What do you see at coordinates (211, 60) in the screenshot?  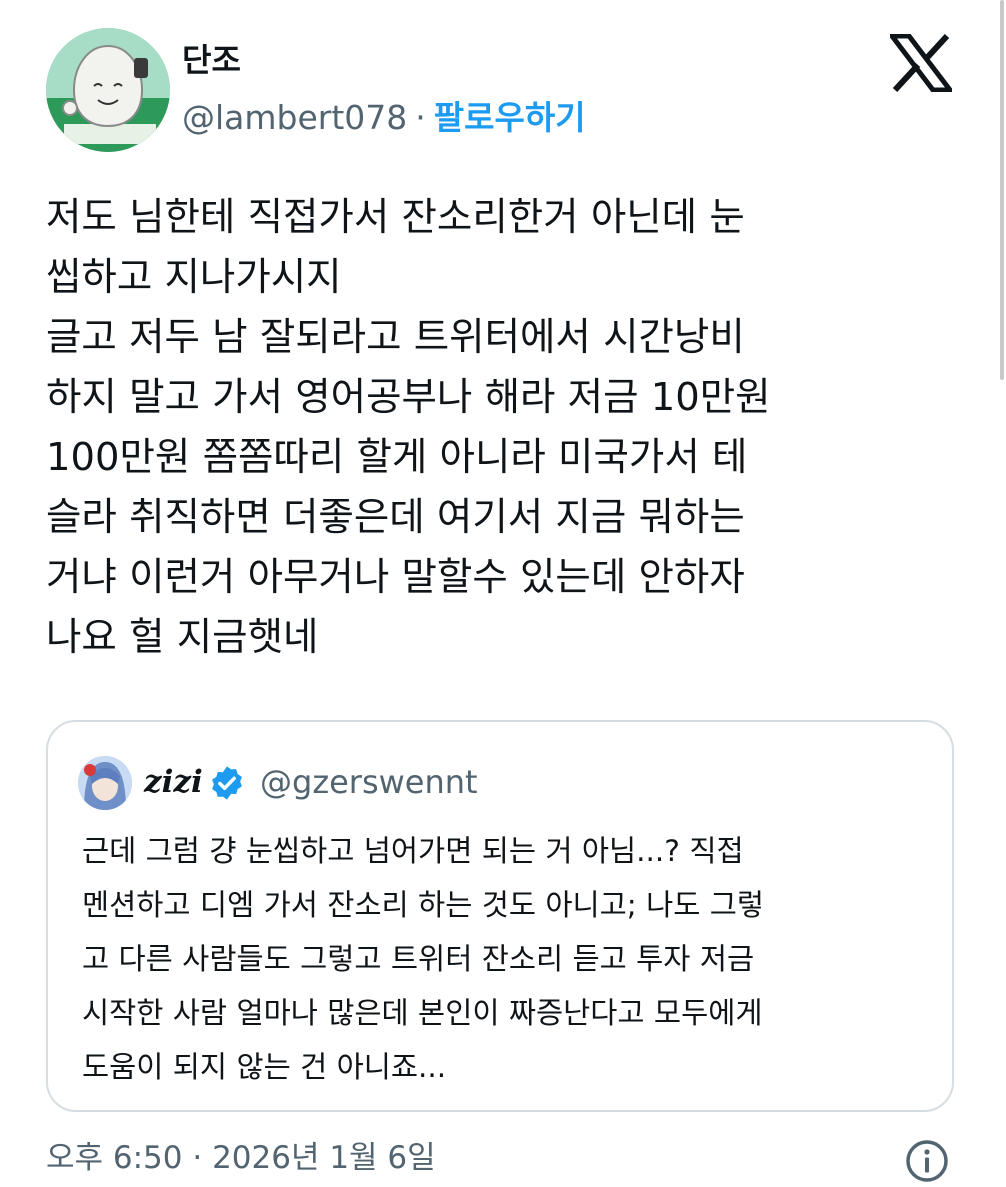 I see `author-display-name: 단조` at bounding box center [211, 60].